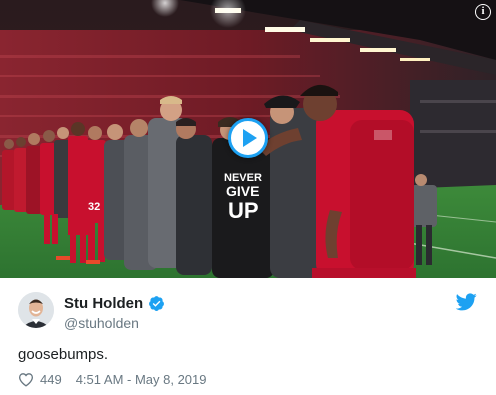 Image resolution: width=496 pixels, height=395 pixels. What do you see at coordinates (141, 379) in the screenshot?
I see `tweet-timestamp: 4:51 AM - May 8, 2019` at bounding box center [141, 379].